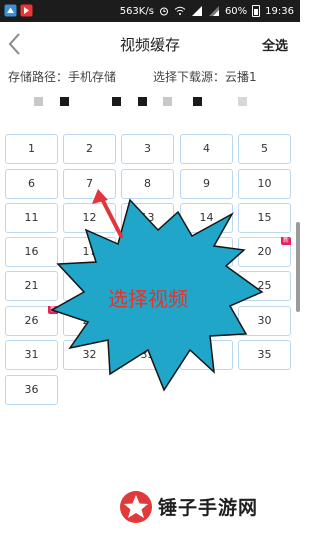  Describe the element at coordinates (205, 76) in the screenshot. I see `download-source-selector: 选择下载源：云播1` at that location.